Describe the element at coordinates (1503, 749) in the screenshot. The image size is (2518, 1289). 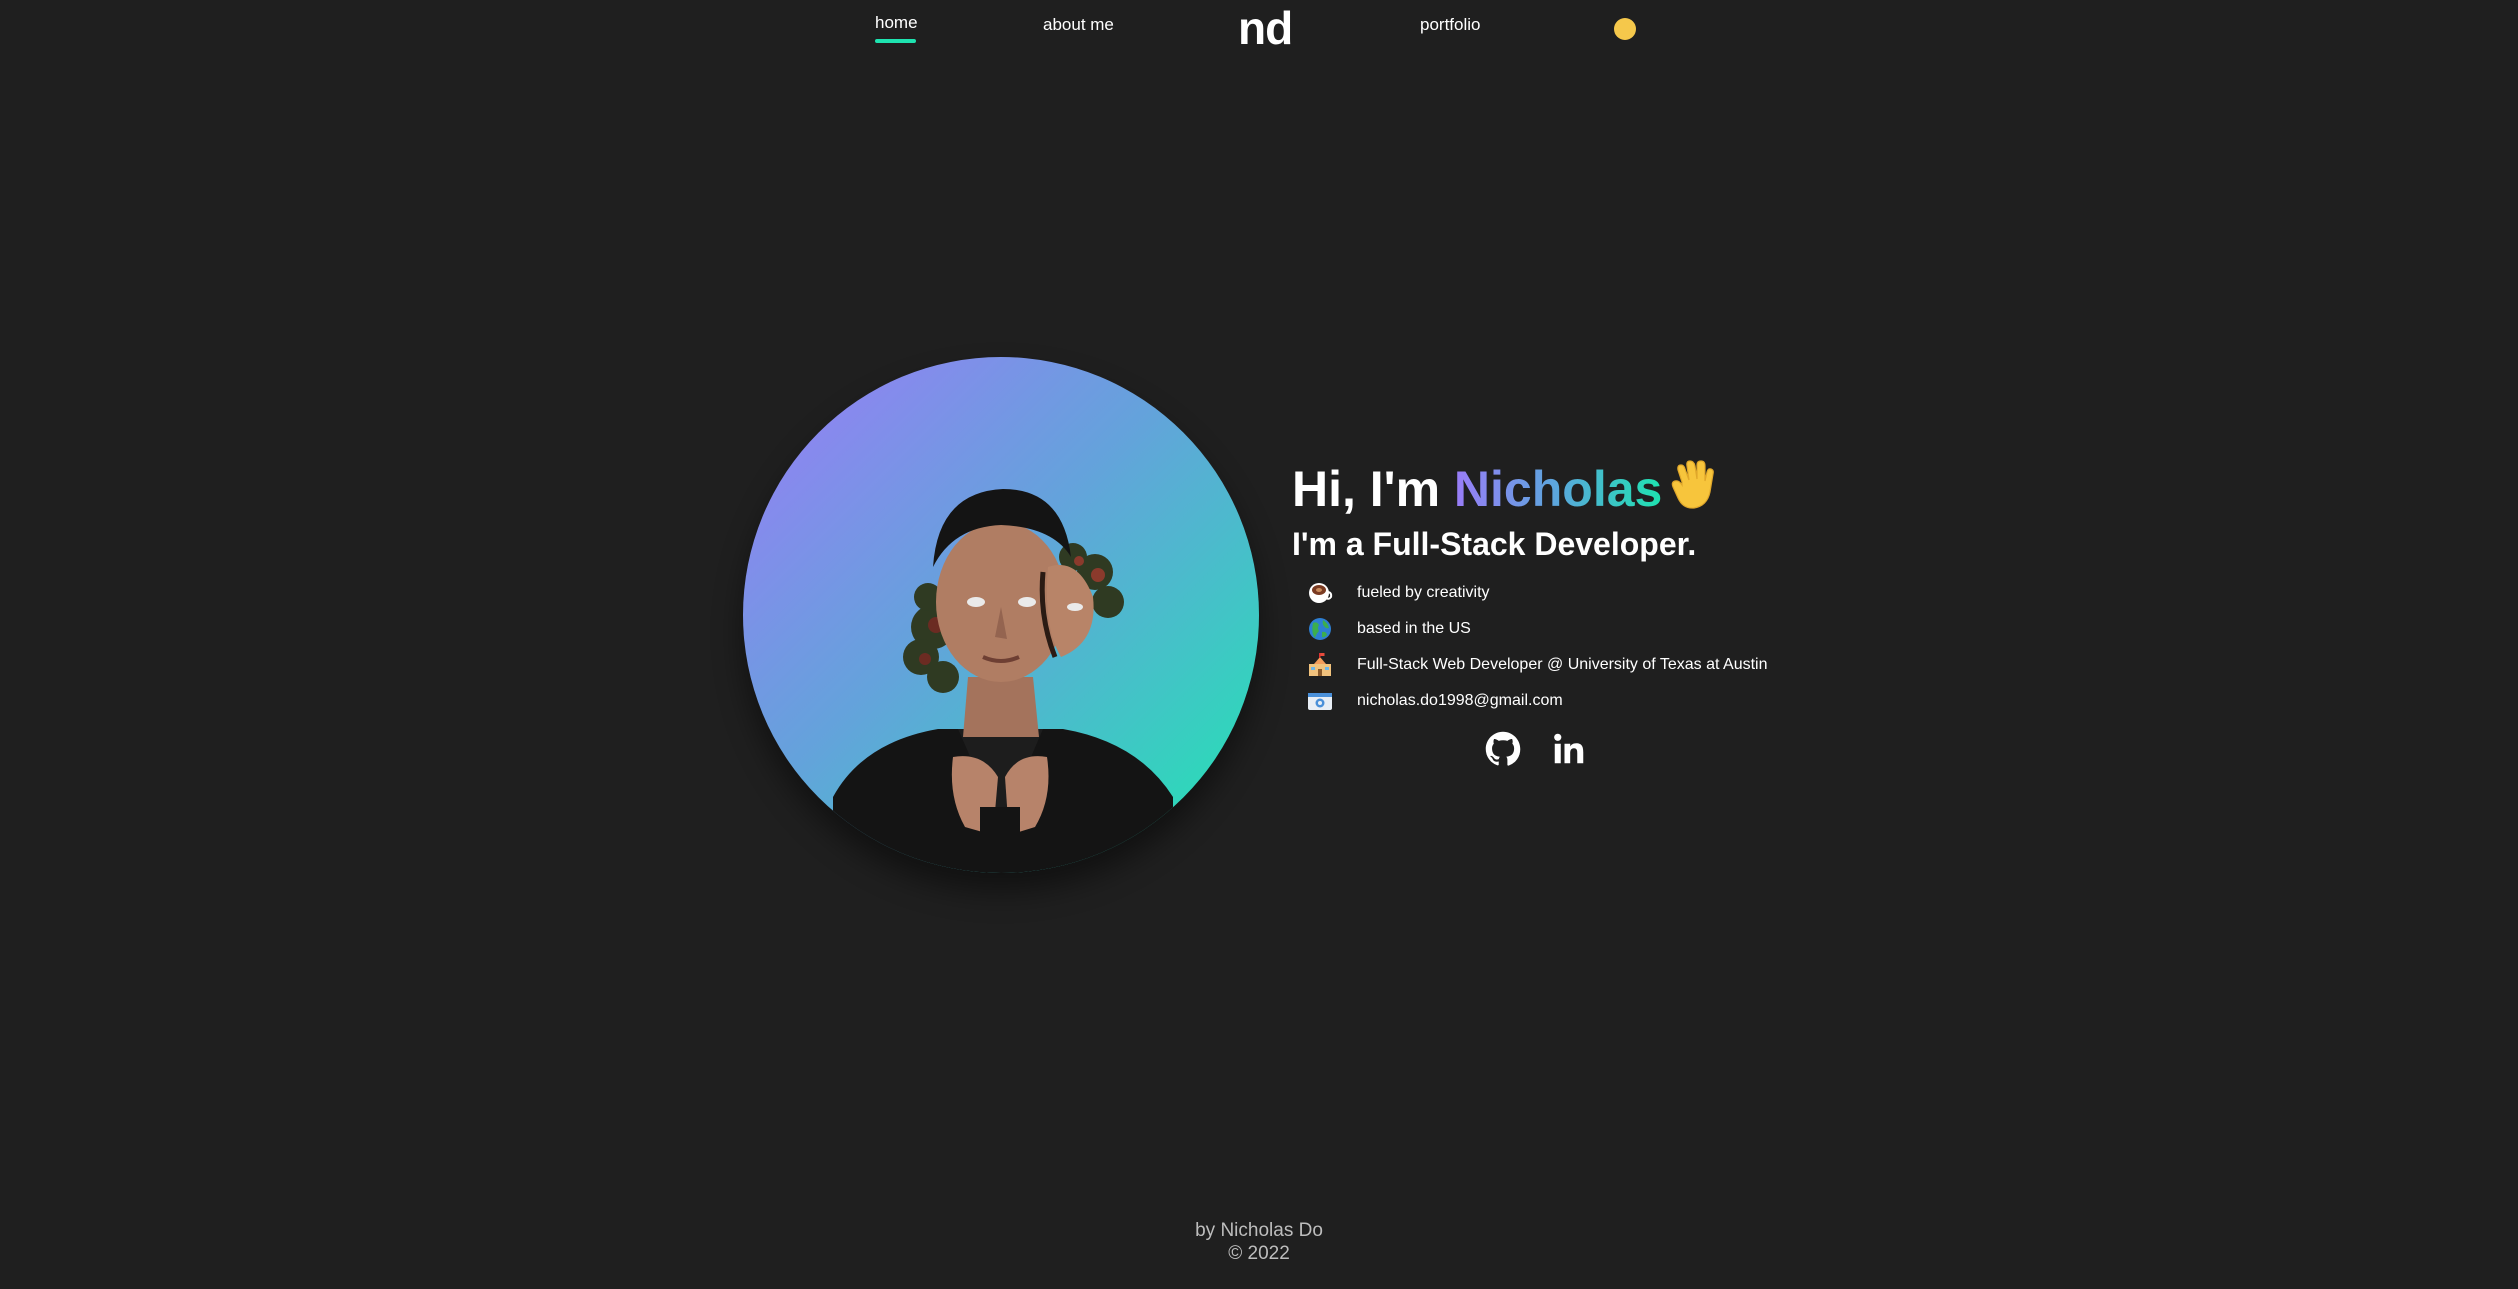
I see `github-icon` at that location.